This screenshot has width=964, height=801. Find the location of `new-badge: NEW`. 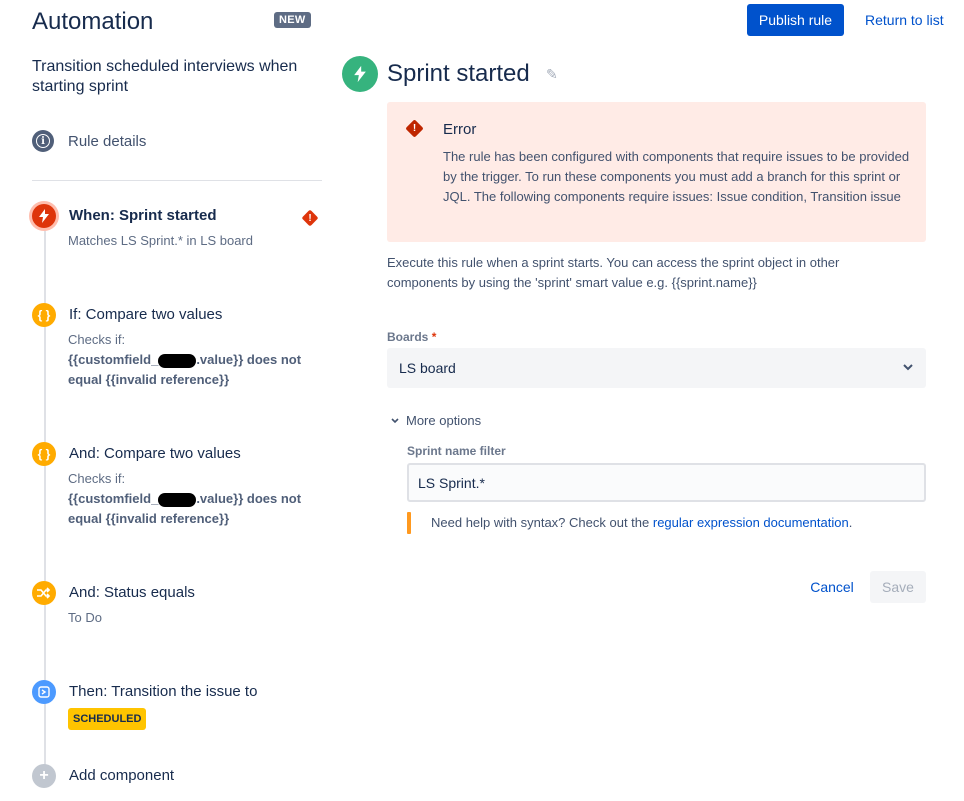

new-badge: NEW is located at coordinates (292, 20).